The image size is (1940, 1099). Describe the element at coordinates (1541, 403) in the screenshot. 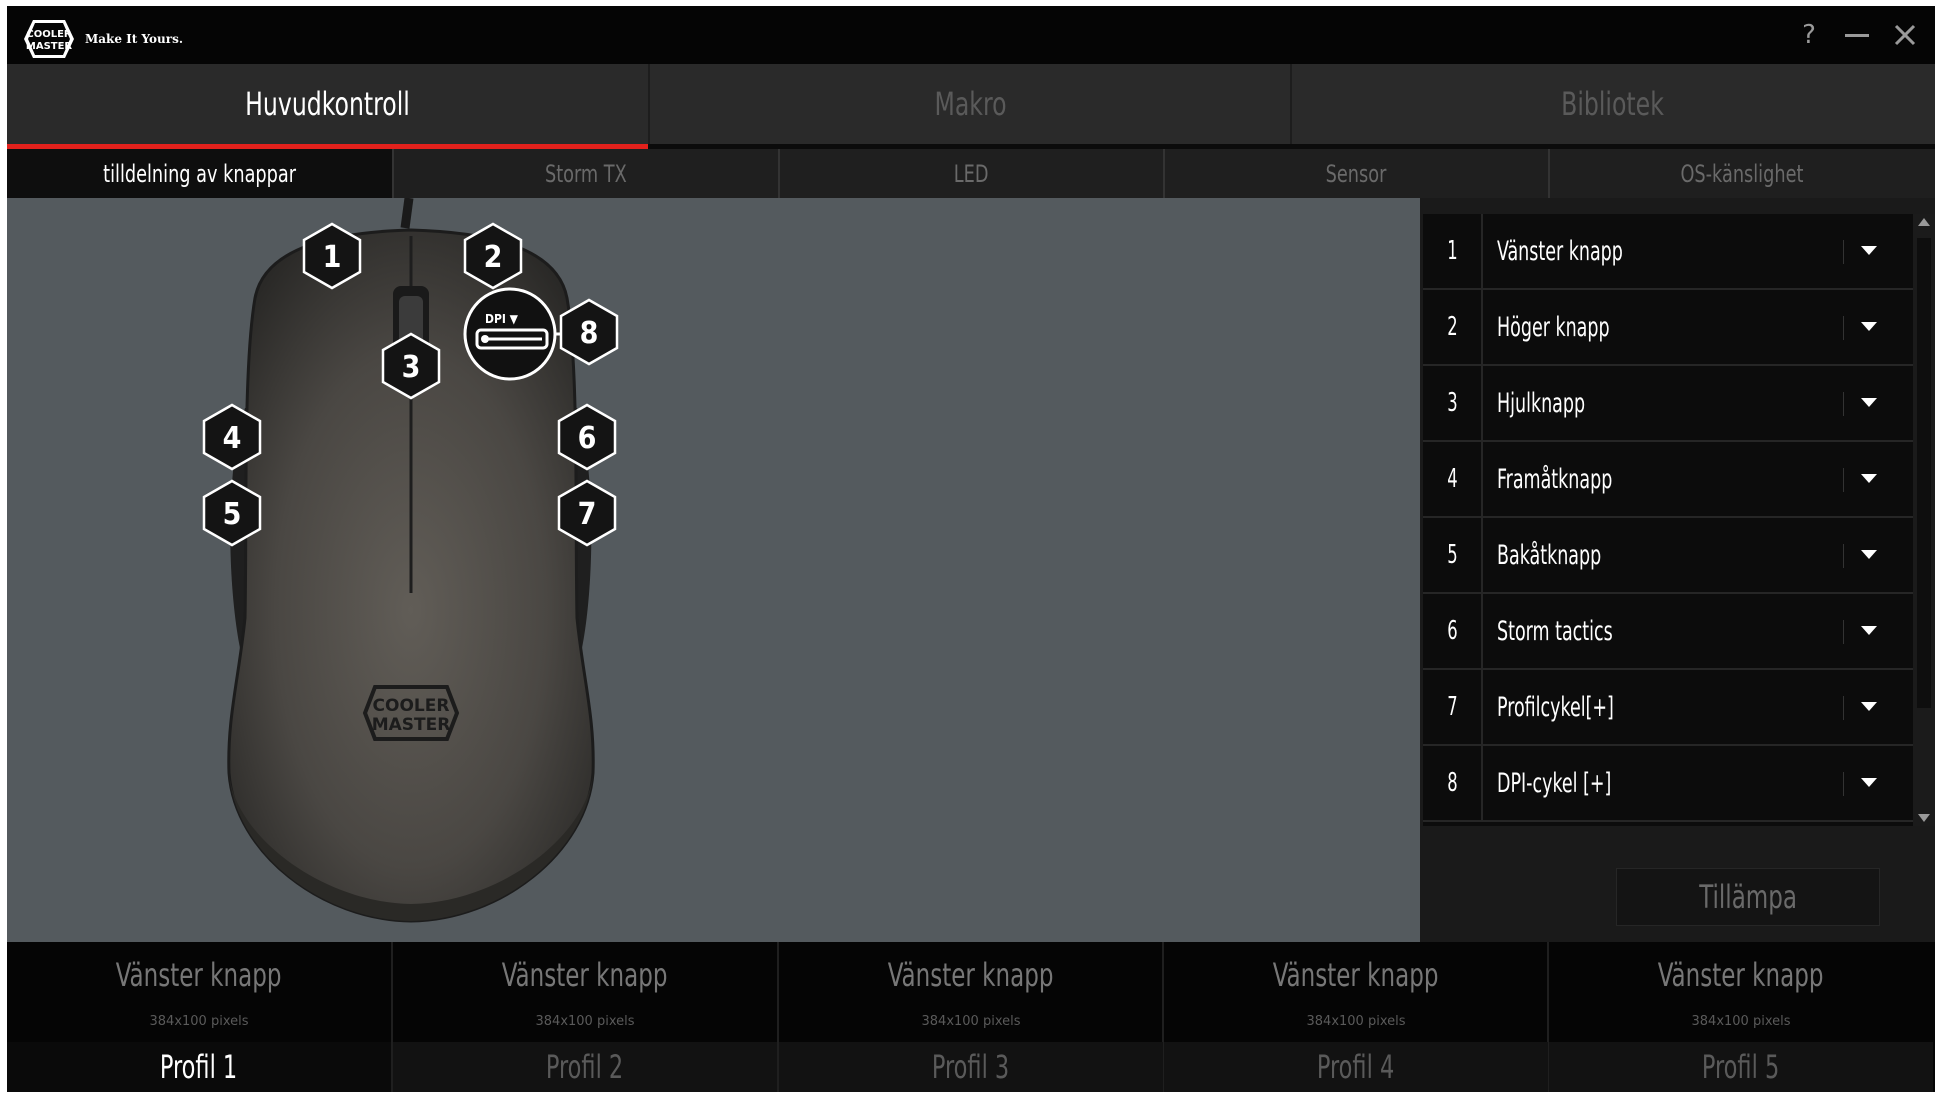

I see `assignment-dropdown-value: Hjulknapp` at that location.